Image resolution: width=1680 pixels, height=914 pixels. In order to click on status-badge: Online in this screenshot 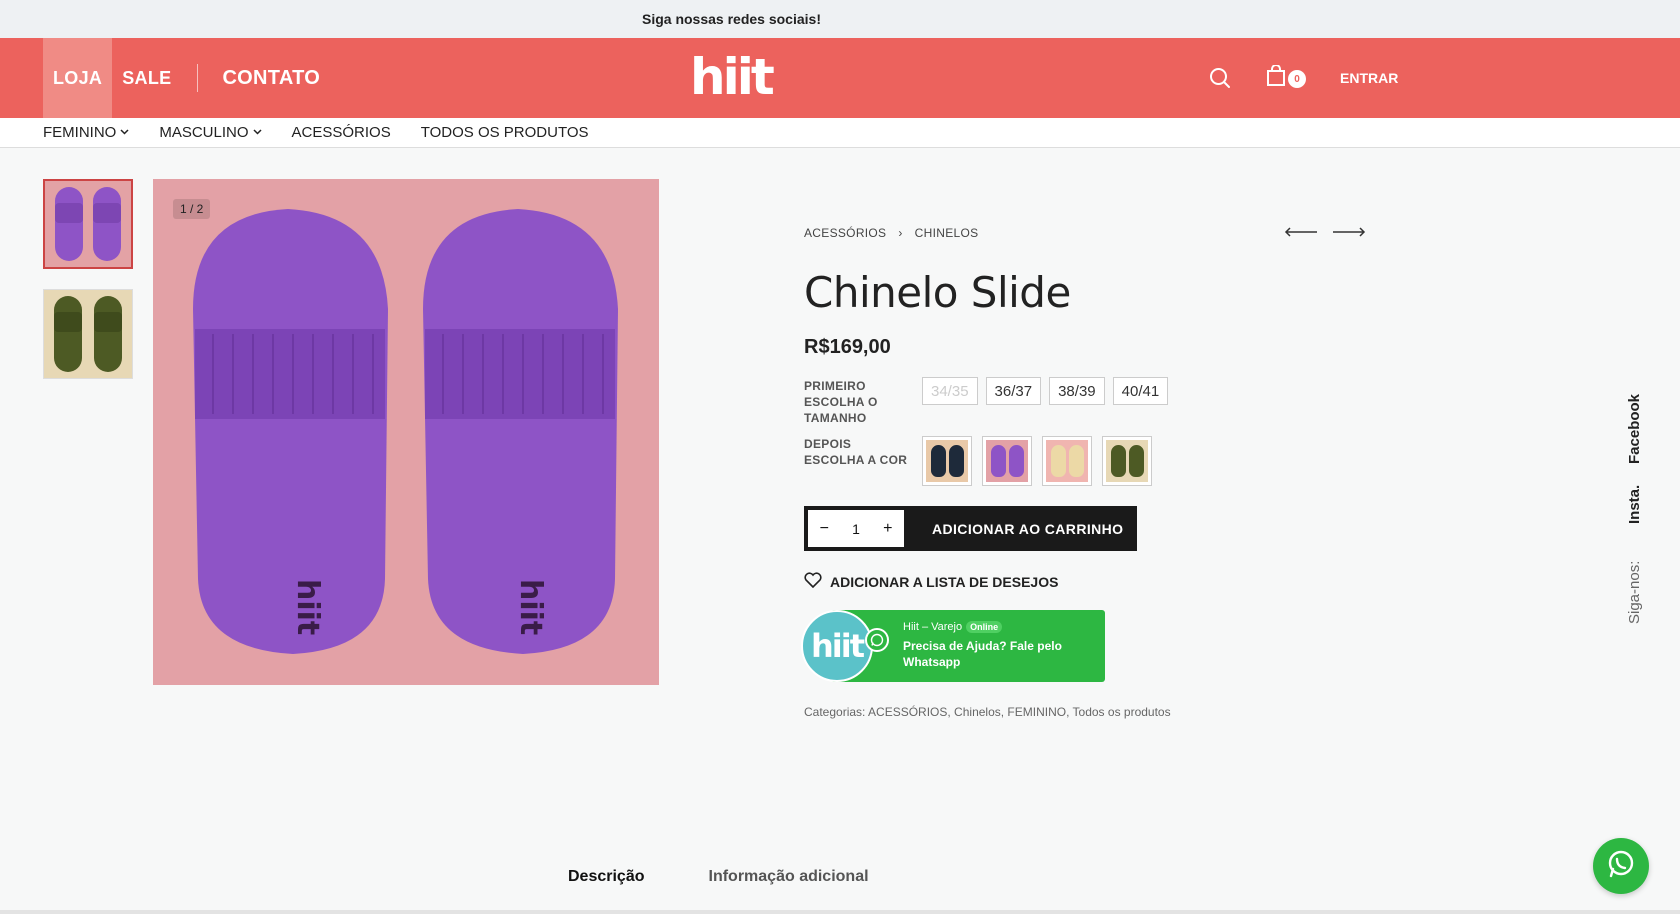, I will do `click(984, 627)`.